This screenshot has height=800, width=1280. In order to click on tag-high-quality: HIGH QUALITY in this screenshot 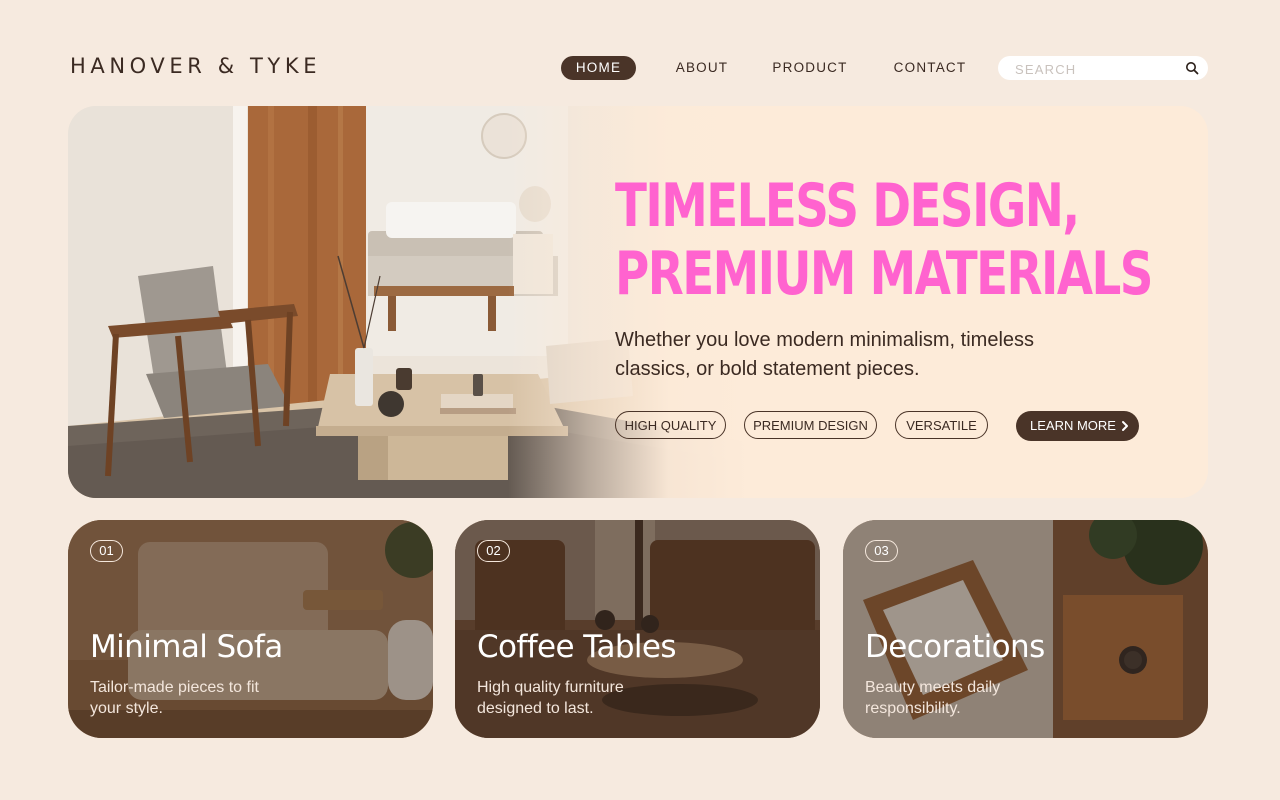, I will do `click(670, 425)`.